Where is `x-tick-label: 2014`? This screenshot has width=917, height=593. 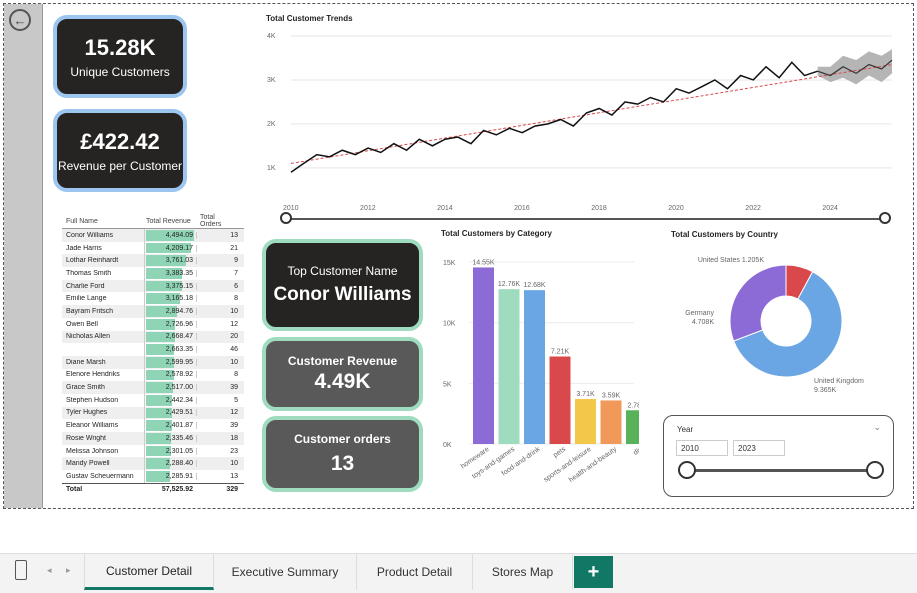 x-tick-label: 2014 is located at coordinates (445, 208).